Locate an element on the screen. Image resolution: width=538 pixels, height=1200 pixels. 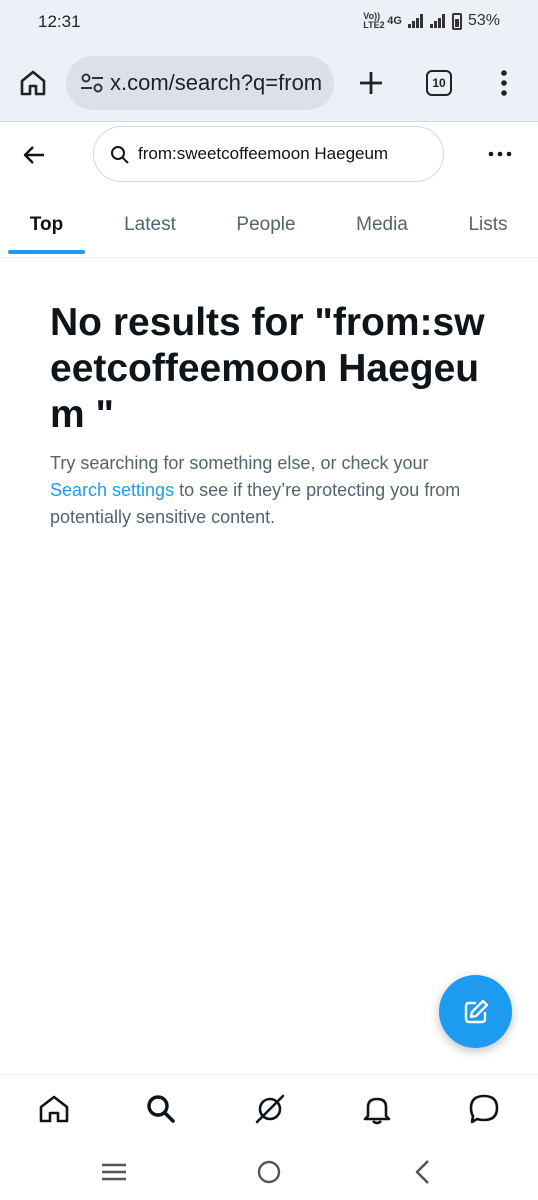
signal-icon is located at coordinates (415, 21).